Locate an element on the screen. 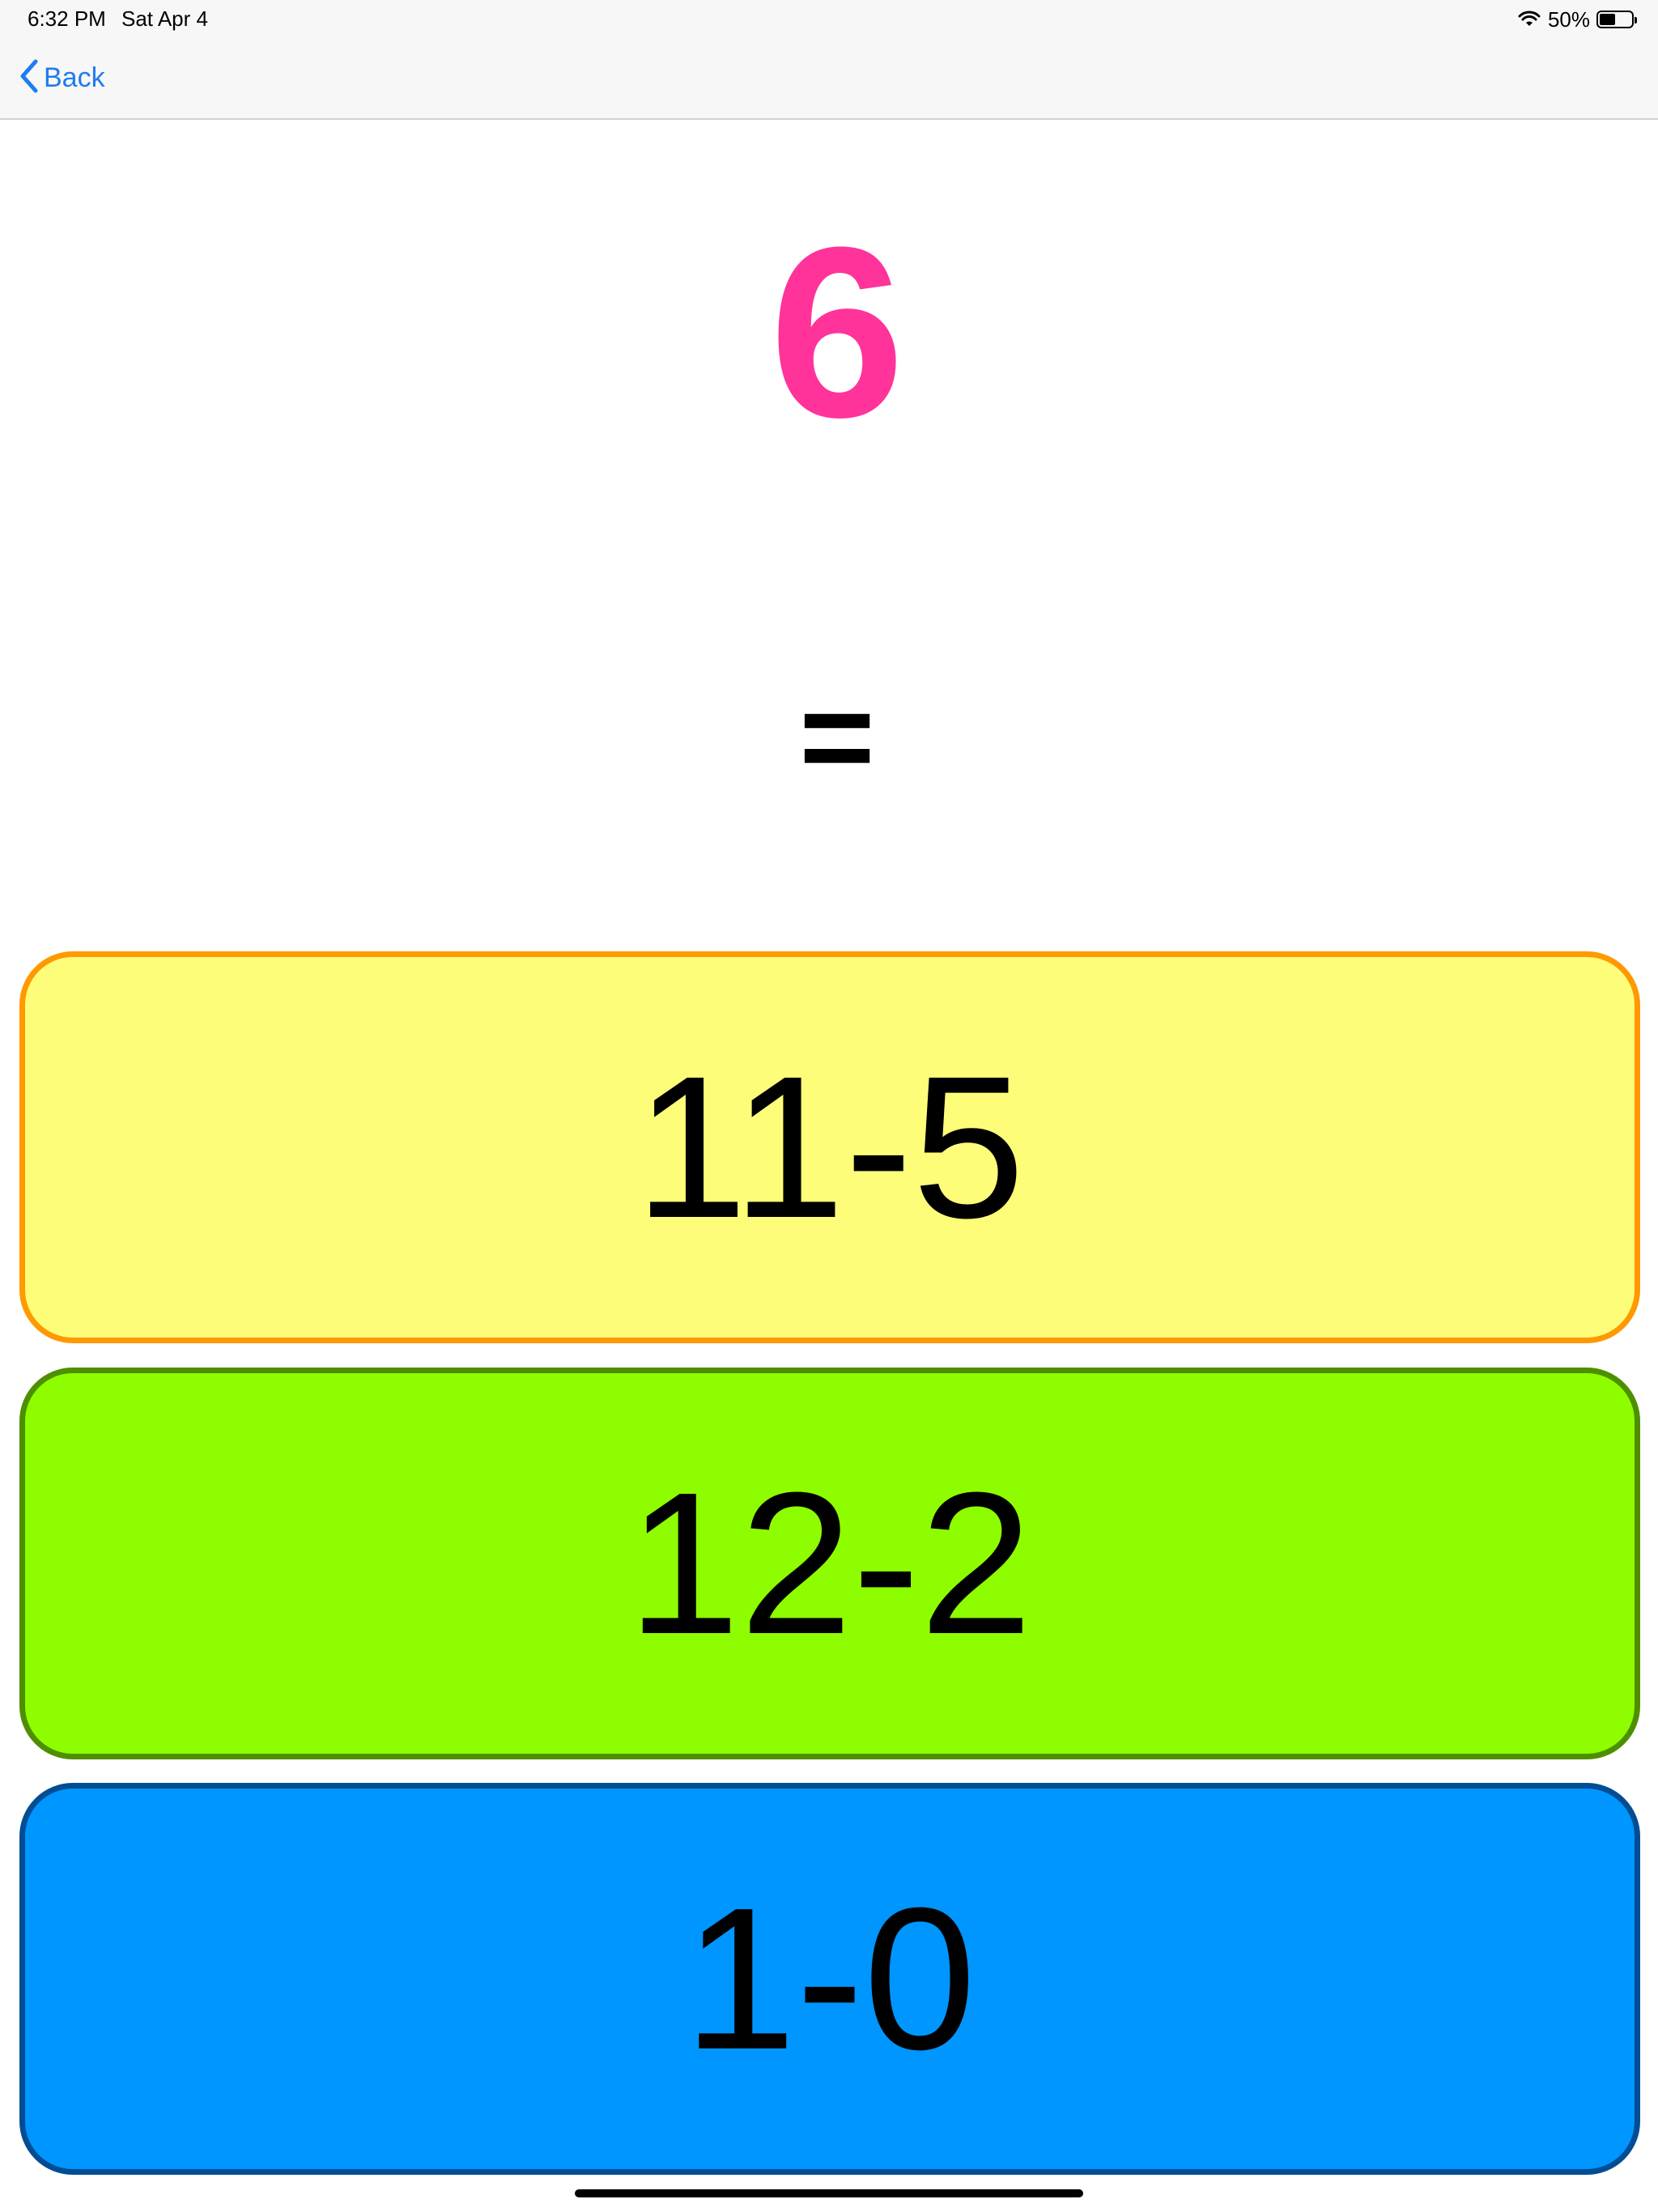 The image size is (1658, 2212). target-number: 6 is located at coordinates (837, 332).